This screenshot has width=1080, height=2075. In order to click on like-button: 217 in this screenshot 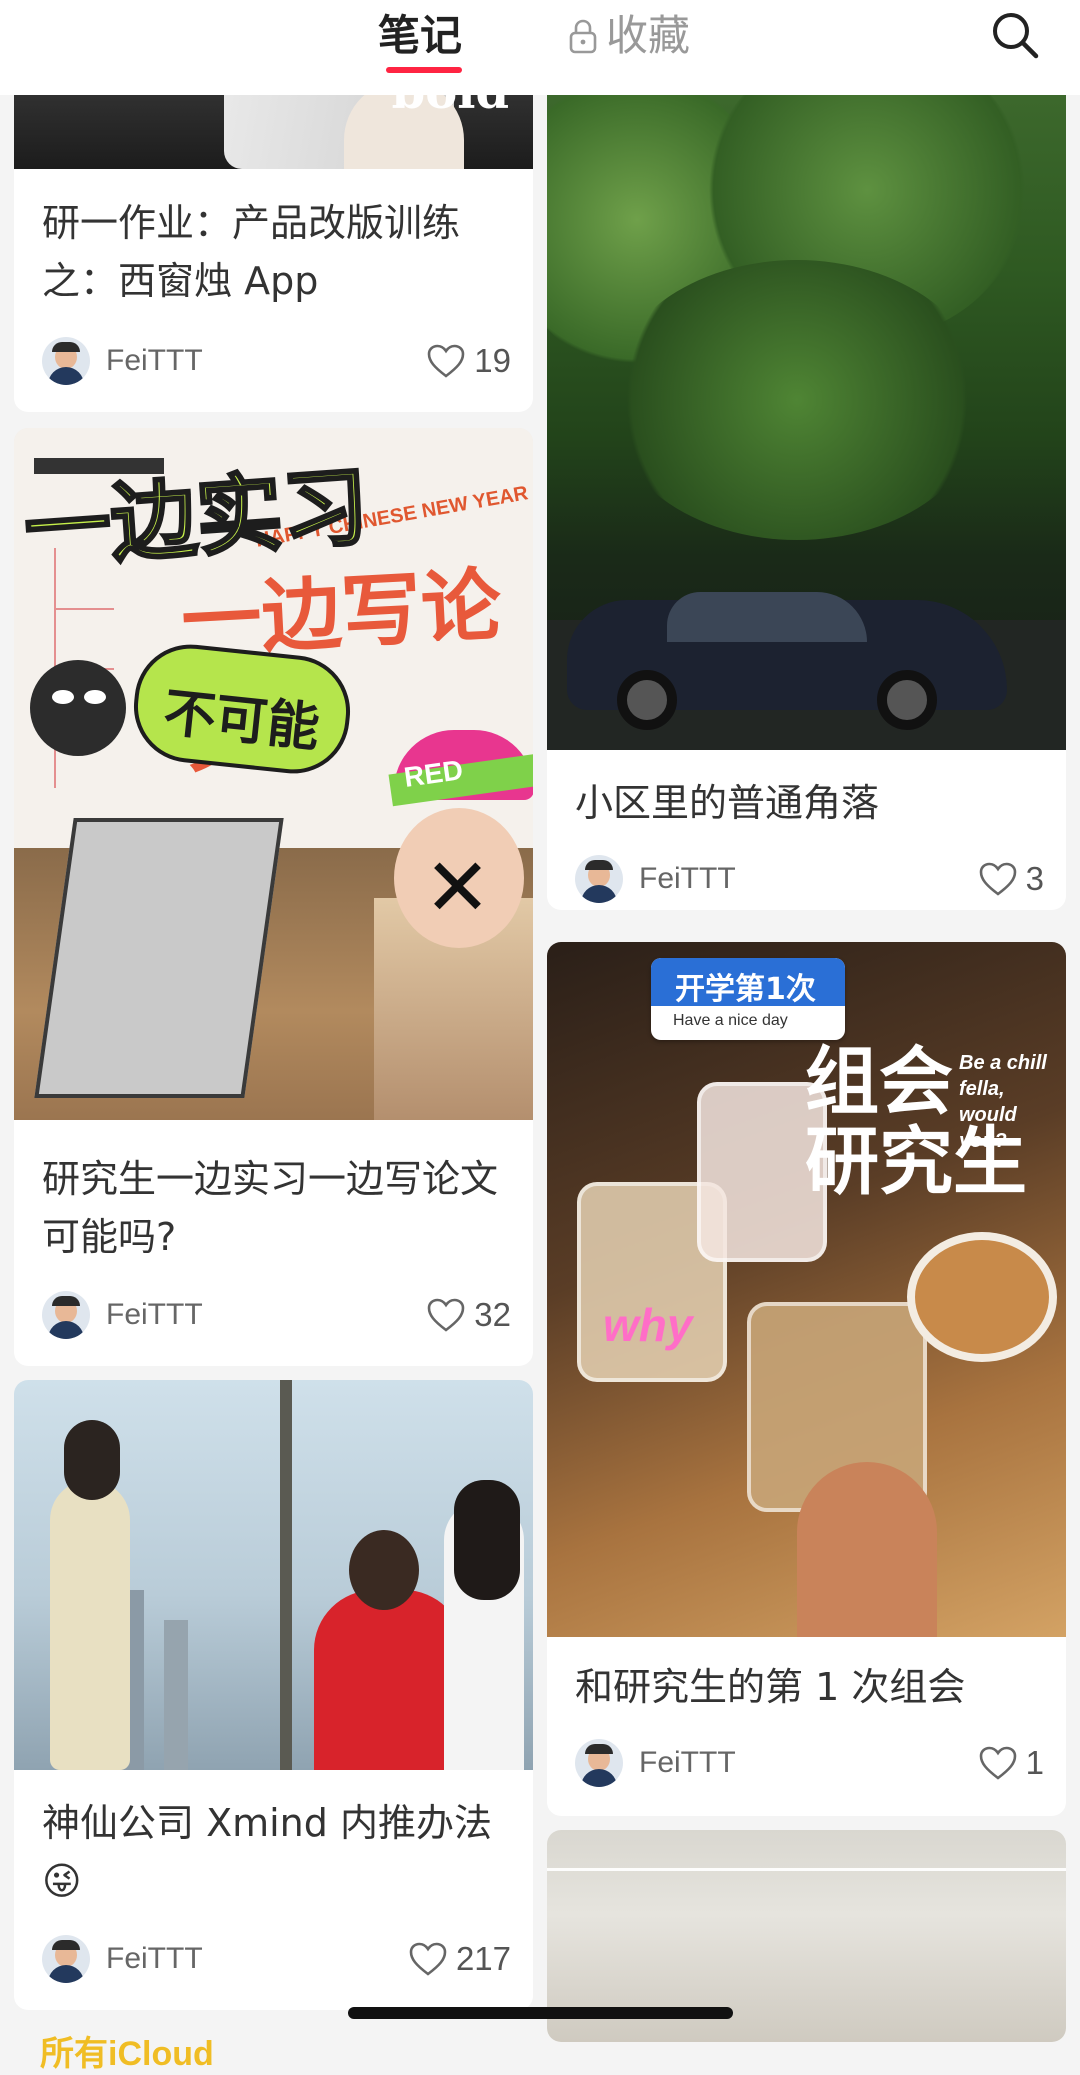, I will do `click(459, 1959)`.